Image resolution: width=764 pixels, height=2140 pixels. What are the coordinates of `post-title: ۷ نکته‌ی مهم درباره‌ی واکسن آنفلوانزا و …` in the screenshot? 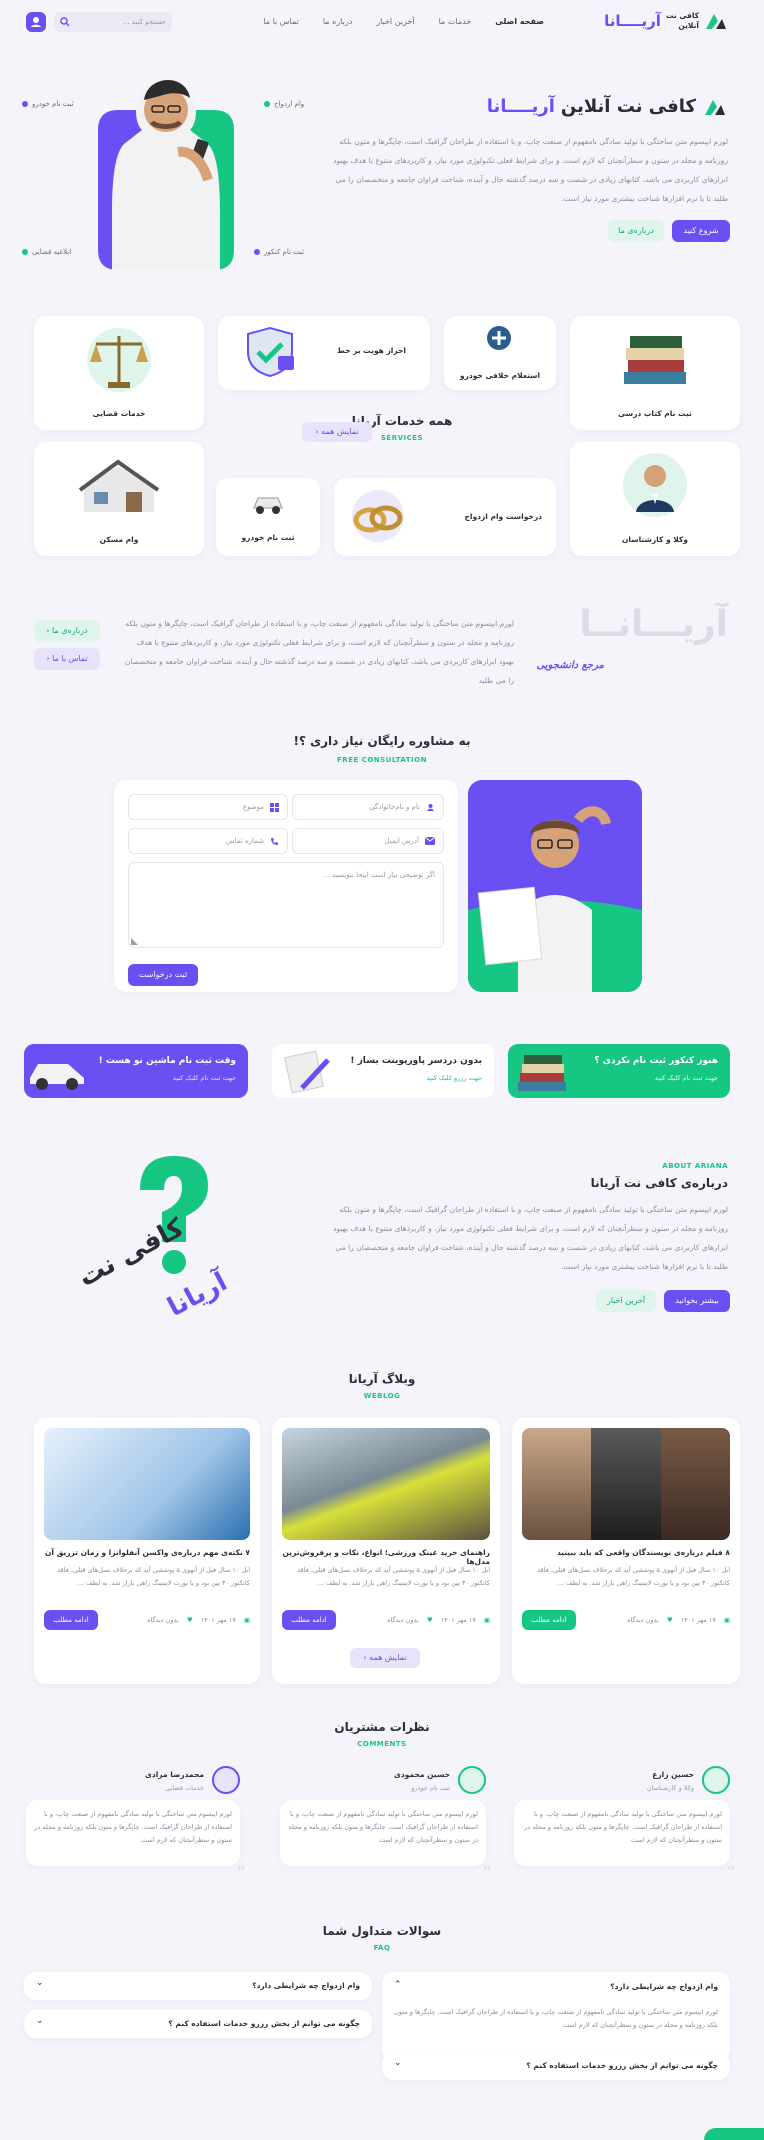 It's located at (147, 1552).